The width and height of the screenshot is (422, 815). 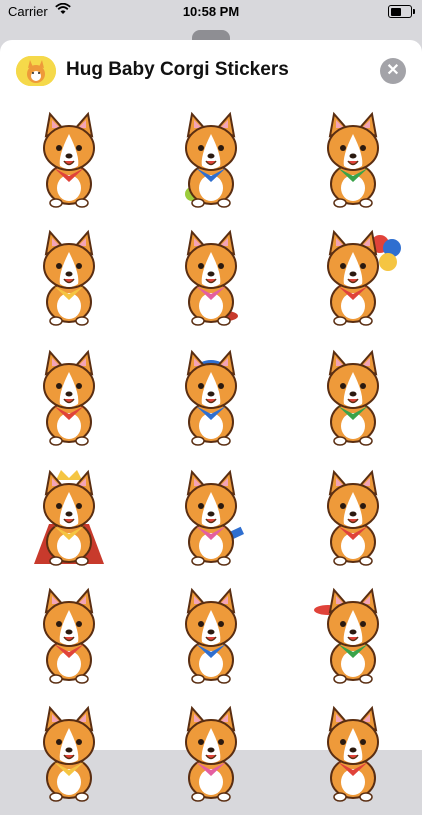 I want to click on corgi-app-icon, so click(x=36, y=71).